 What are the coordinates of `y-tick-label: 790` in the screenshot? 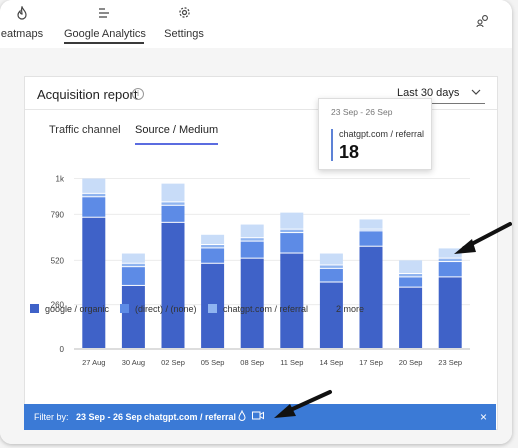 It's located at (58, 214).